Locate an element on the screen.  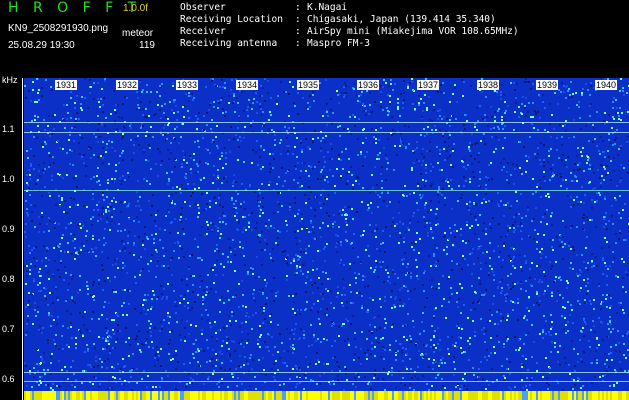
meteor-count: 119 is located at coordinates (147, 45).